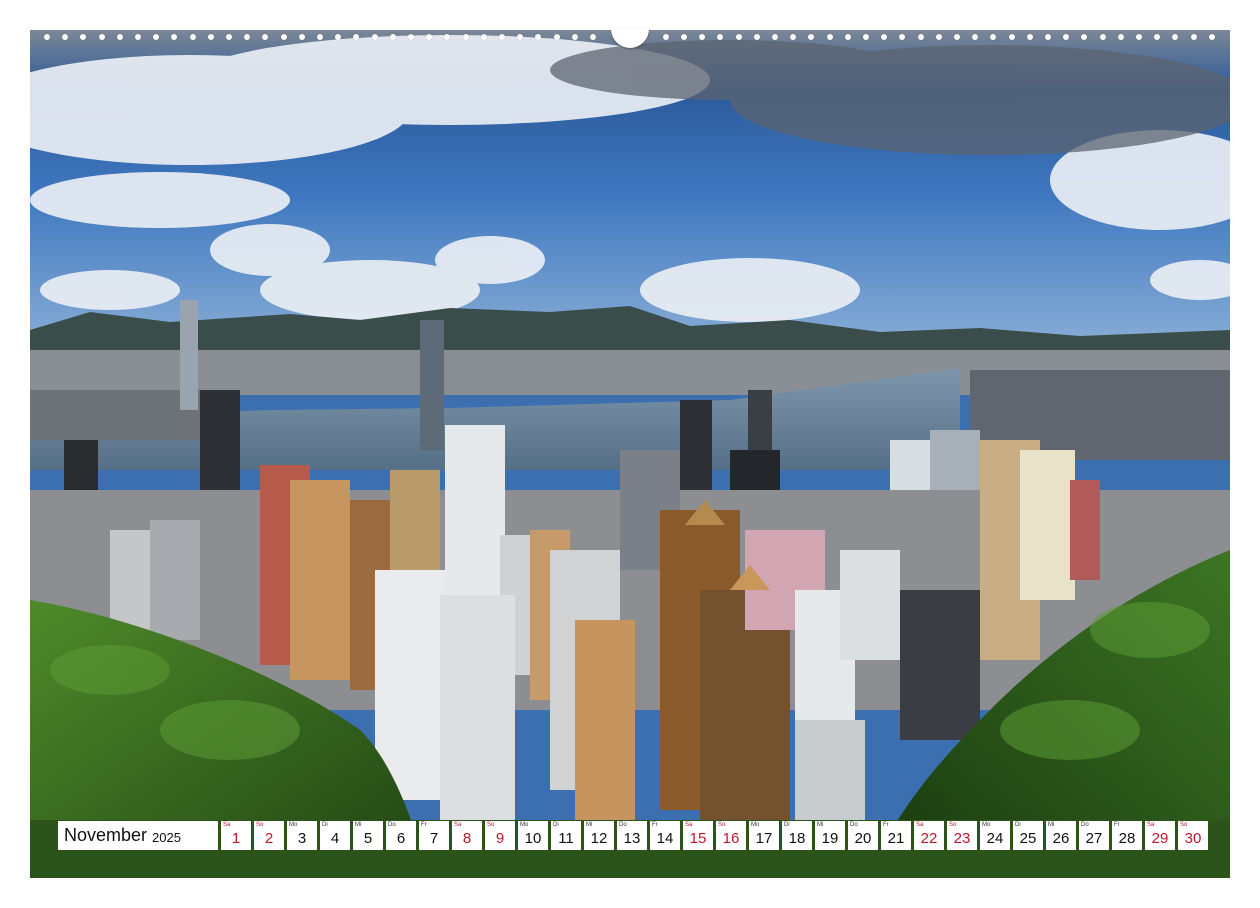 This screenshot has height=908, width=1260. Describe the element at coordinates (434, 835) in the screenshot. I see `calendar-day: Fr 7` at that location.